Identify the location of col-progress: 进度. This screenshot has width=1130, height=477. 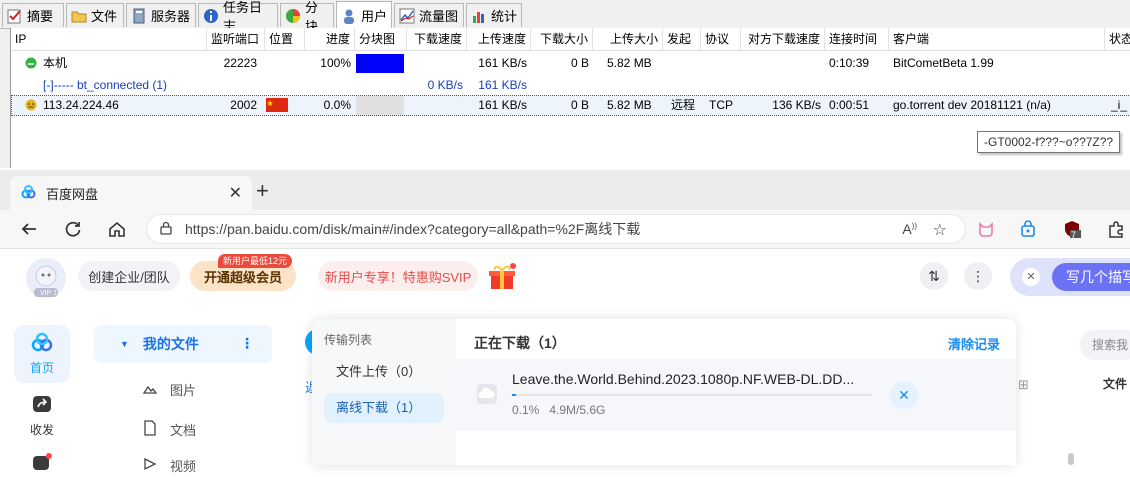
(330, 39).